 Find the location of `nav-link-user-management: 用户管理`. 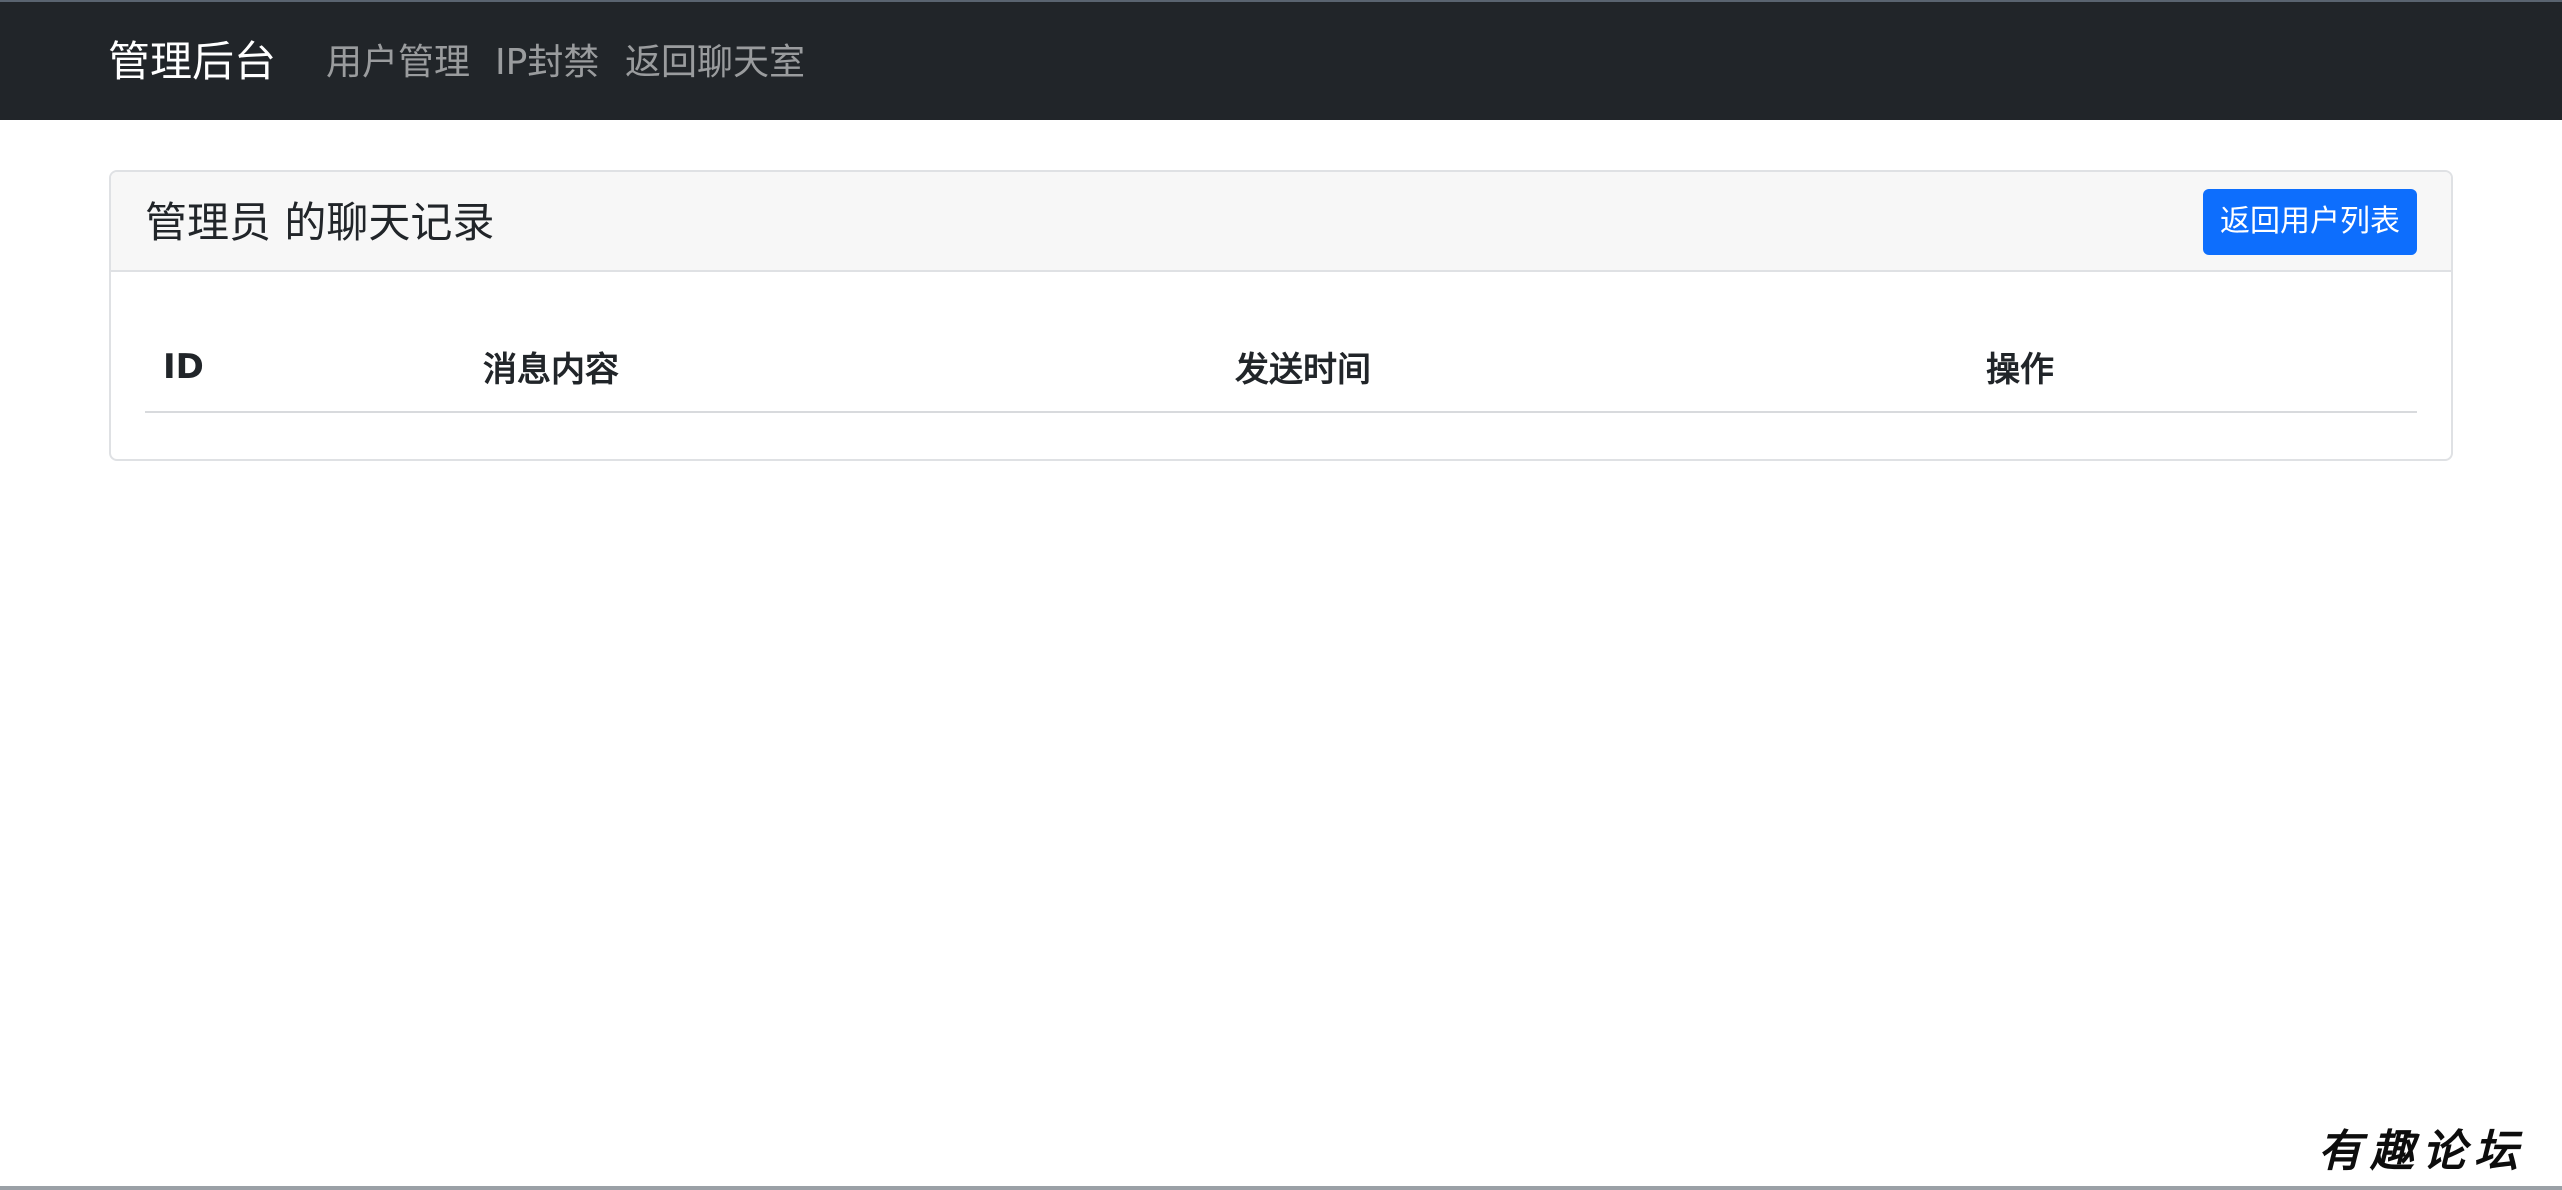

nav-link-user-management: 用户管理 is located at coordinates (398, 63).